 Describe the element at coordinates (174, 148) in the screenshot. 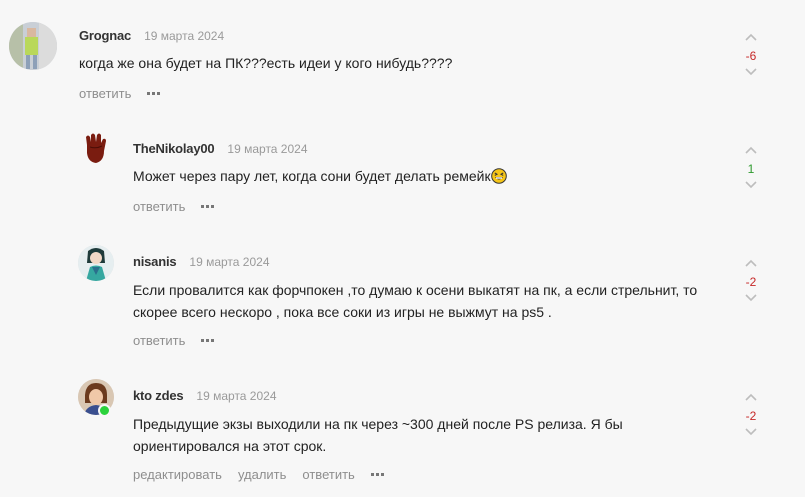

I see `author-name: TheNikolay00` at that location.